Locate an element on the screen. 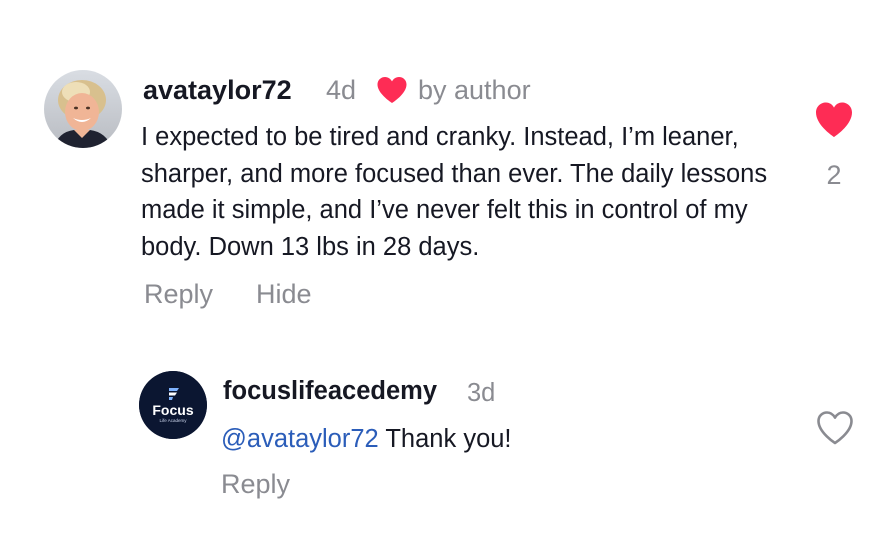 The height and width of the screenshot is (552, 895). focus-logo-icon: Focus Life Academy is located at coordinates (173, 405).